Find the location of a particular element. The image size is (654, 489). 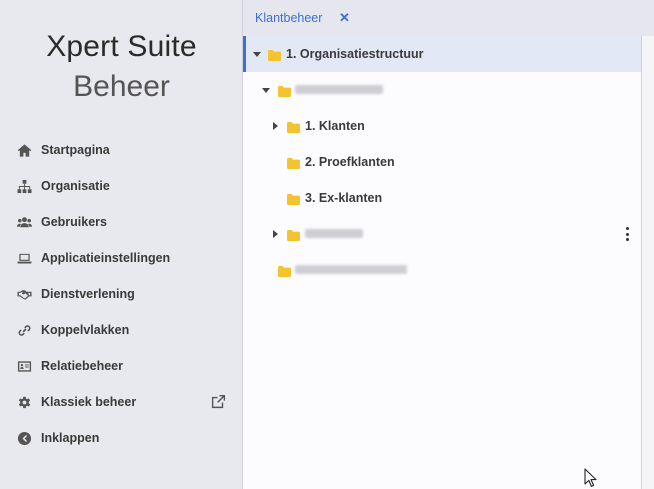

sidebar-item-label: Organisatie is located at coordinates (75, 186).